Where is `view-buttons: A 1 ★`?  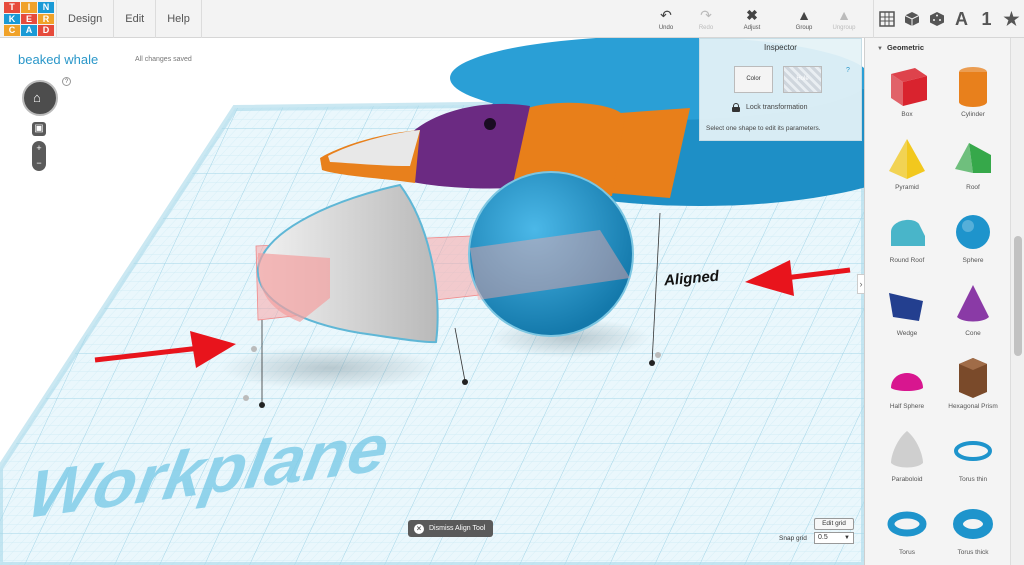
view-buttons: A 1 ★ is located at coordinates (948, 19).